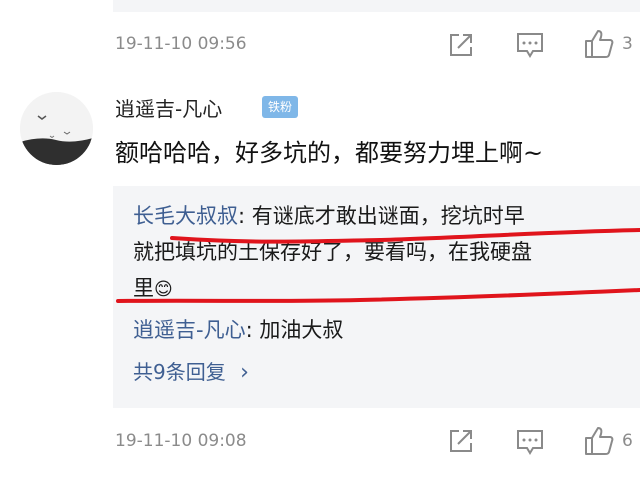 The height and width of the screenshot is (486, 640). What do you see at coordinates (181, 441) in the screenshot?
I see `comment-timestamp: 19-11-10 09:08` at bounding box center [181, 441].